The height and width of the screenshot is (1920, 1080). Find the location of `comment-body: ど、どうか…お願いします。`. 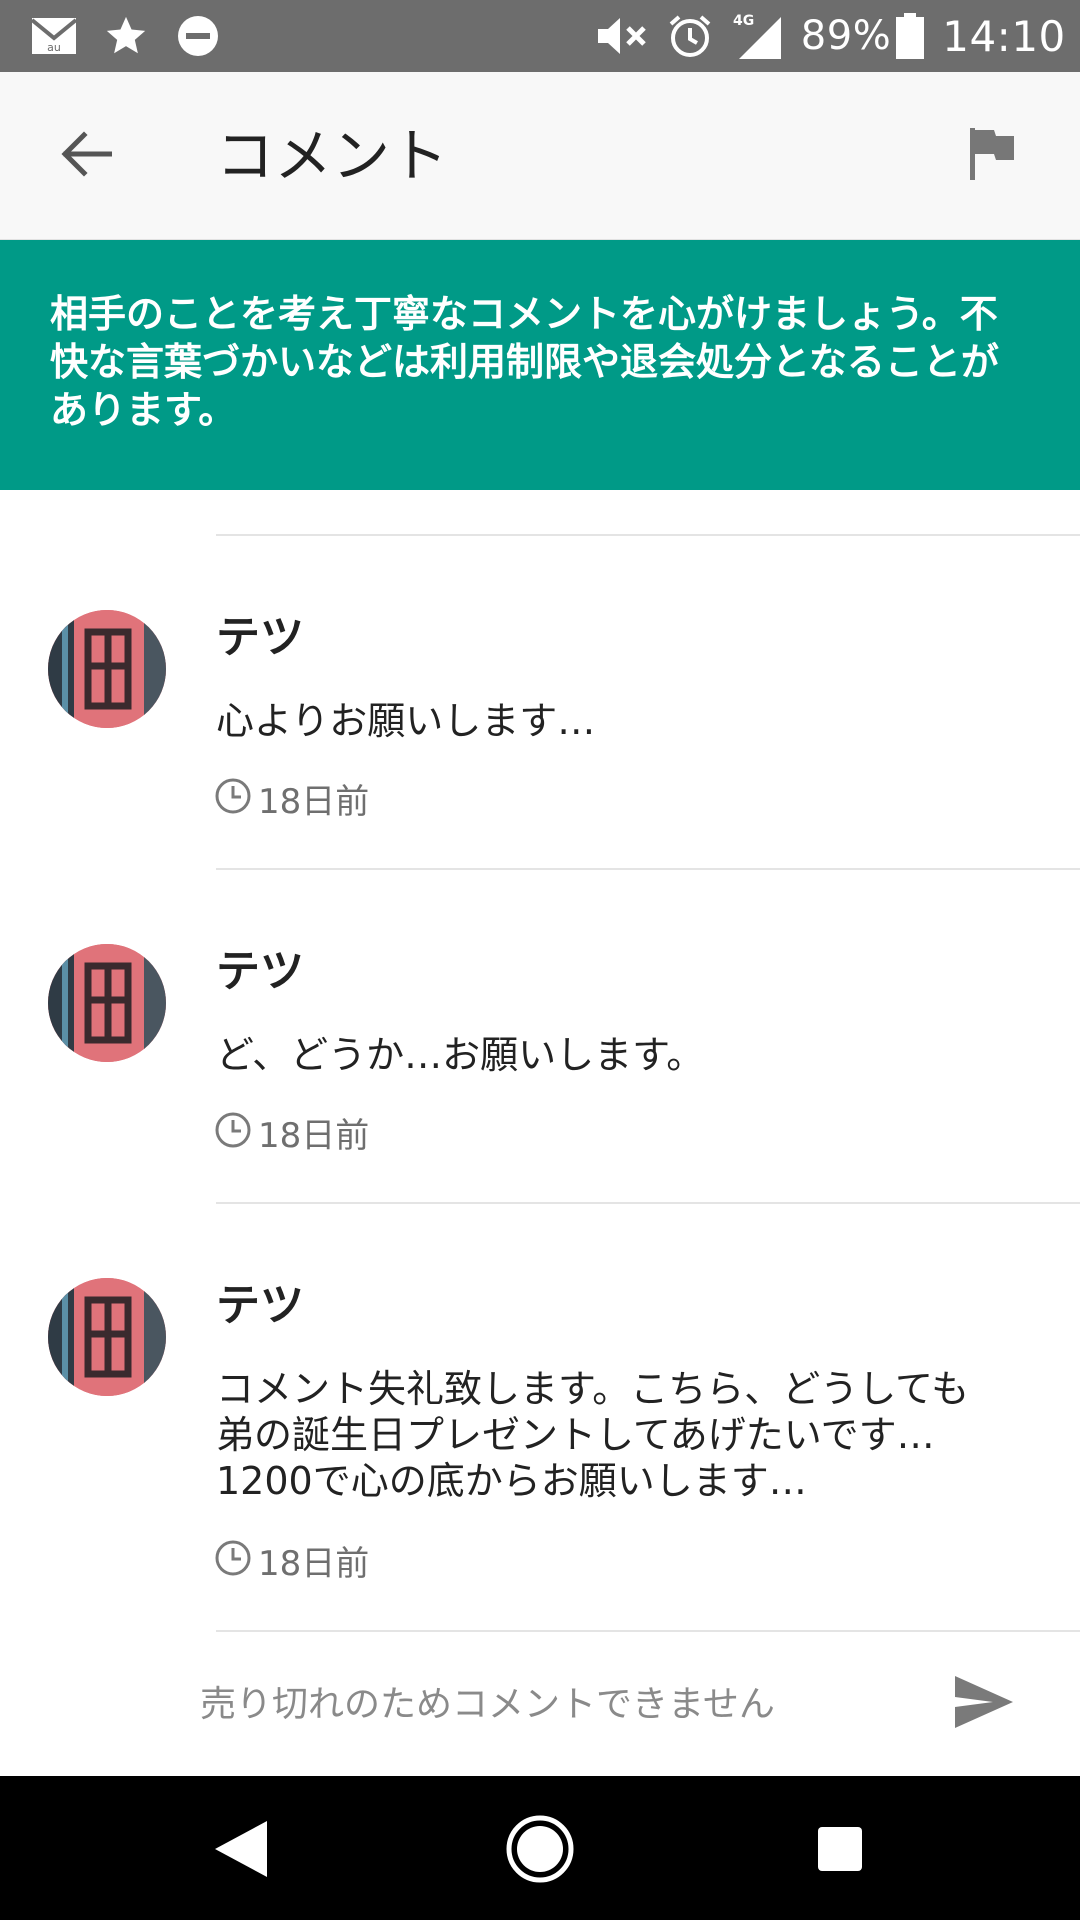

comment-body: ど、どうか…お願いします。 is located at coordinates (460, 1055).